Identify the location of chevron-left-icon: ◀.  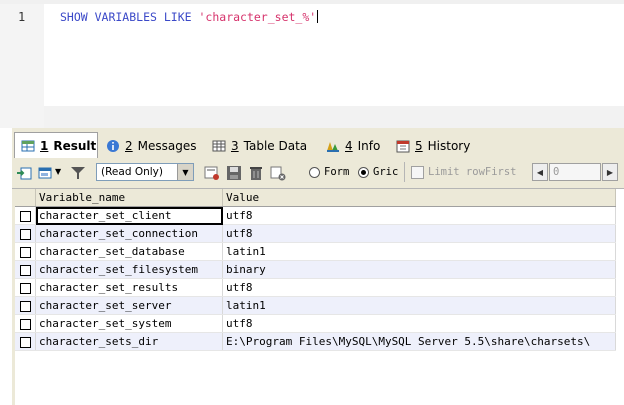
(540, 172).